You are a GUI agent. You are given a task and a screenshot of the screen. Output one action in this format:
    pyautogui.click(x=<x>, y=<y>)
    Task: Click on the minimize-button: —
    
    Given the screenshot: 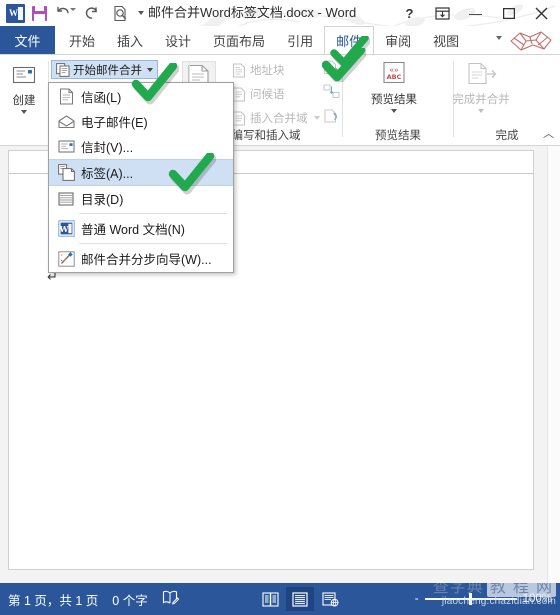 What is the action you would take?
    pyautogui.click(x=475, y=13)
    